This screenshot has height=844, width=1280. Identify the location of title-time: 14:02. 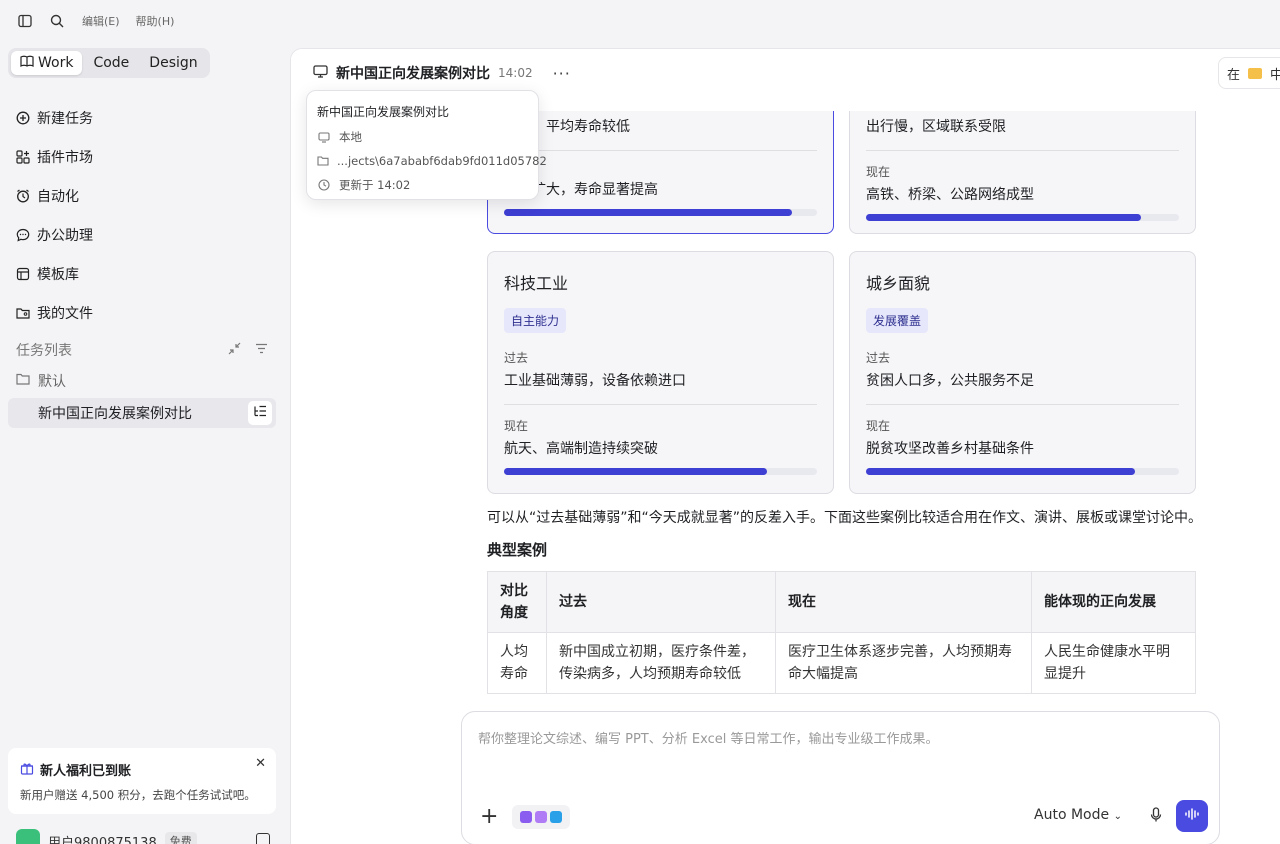
(515, 73).